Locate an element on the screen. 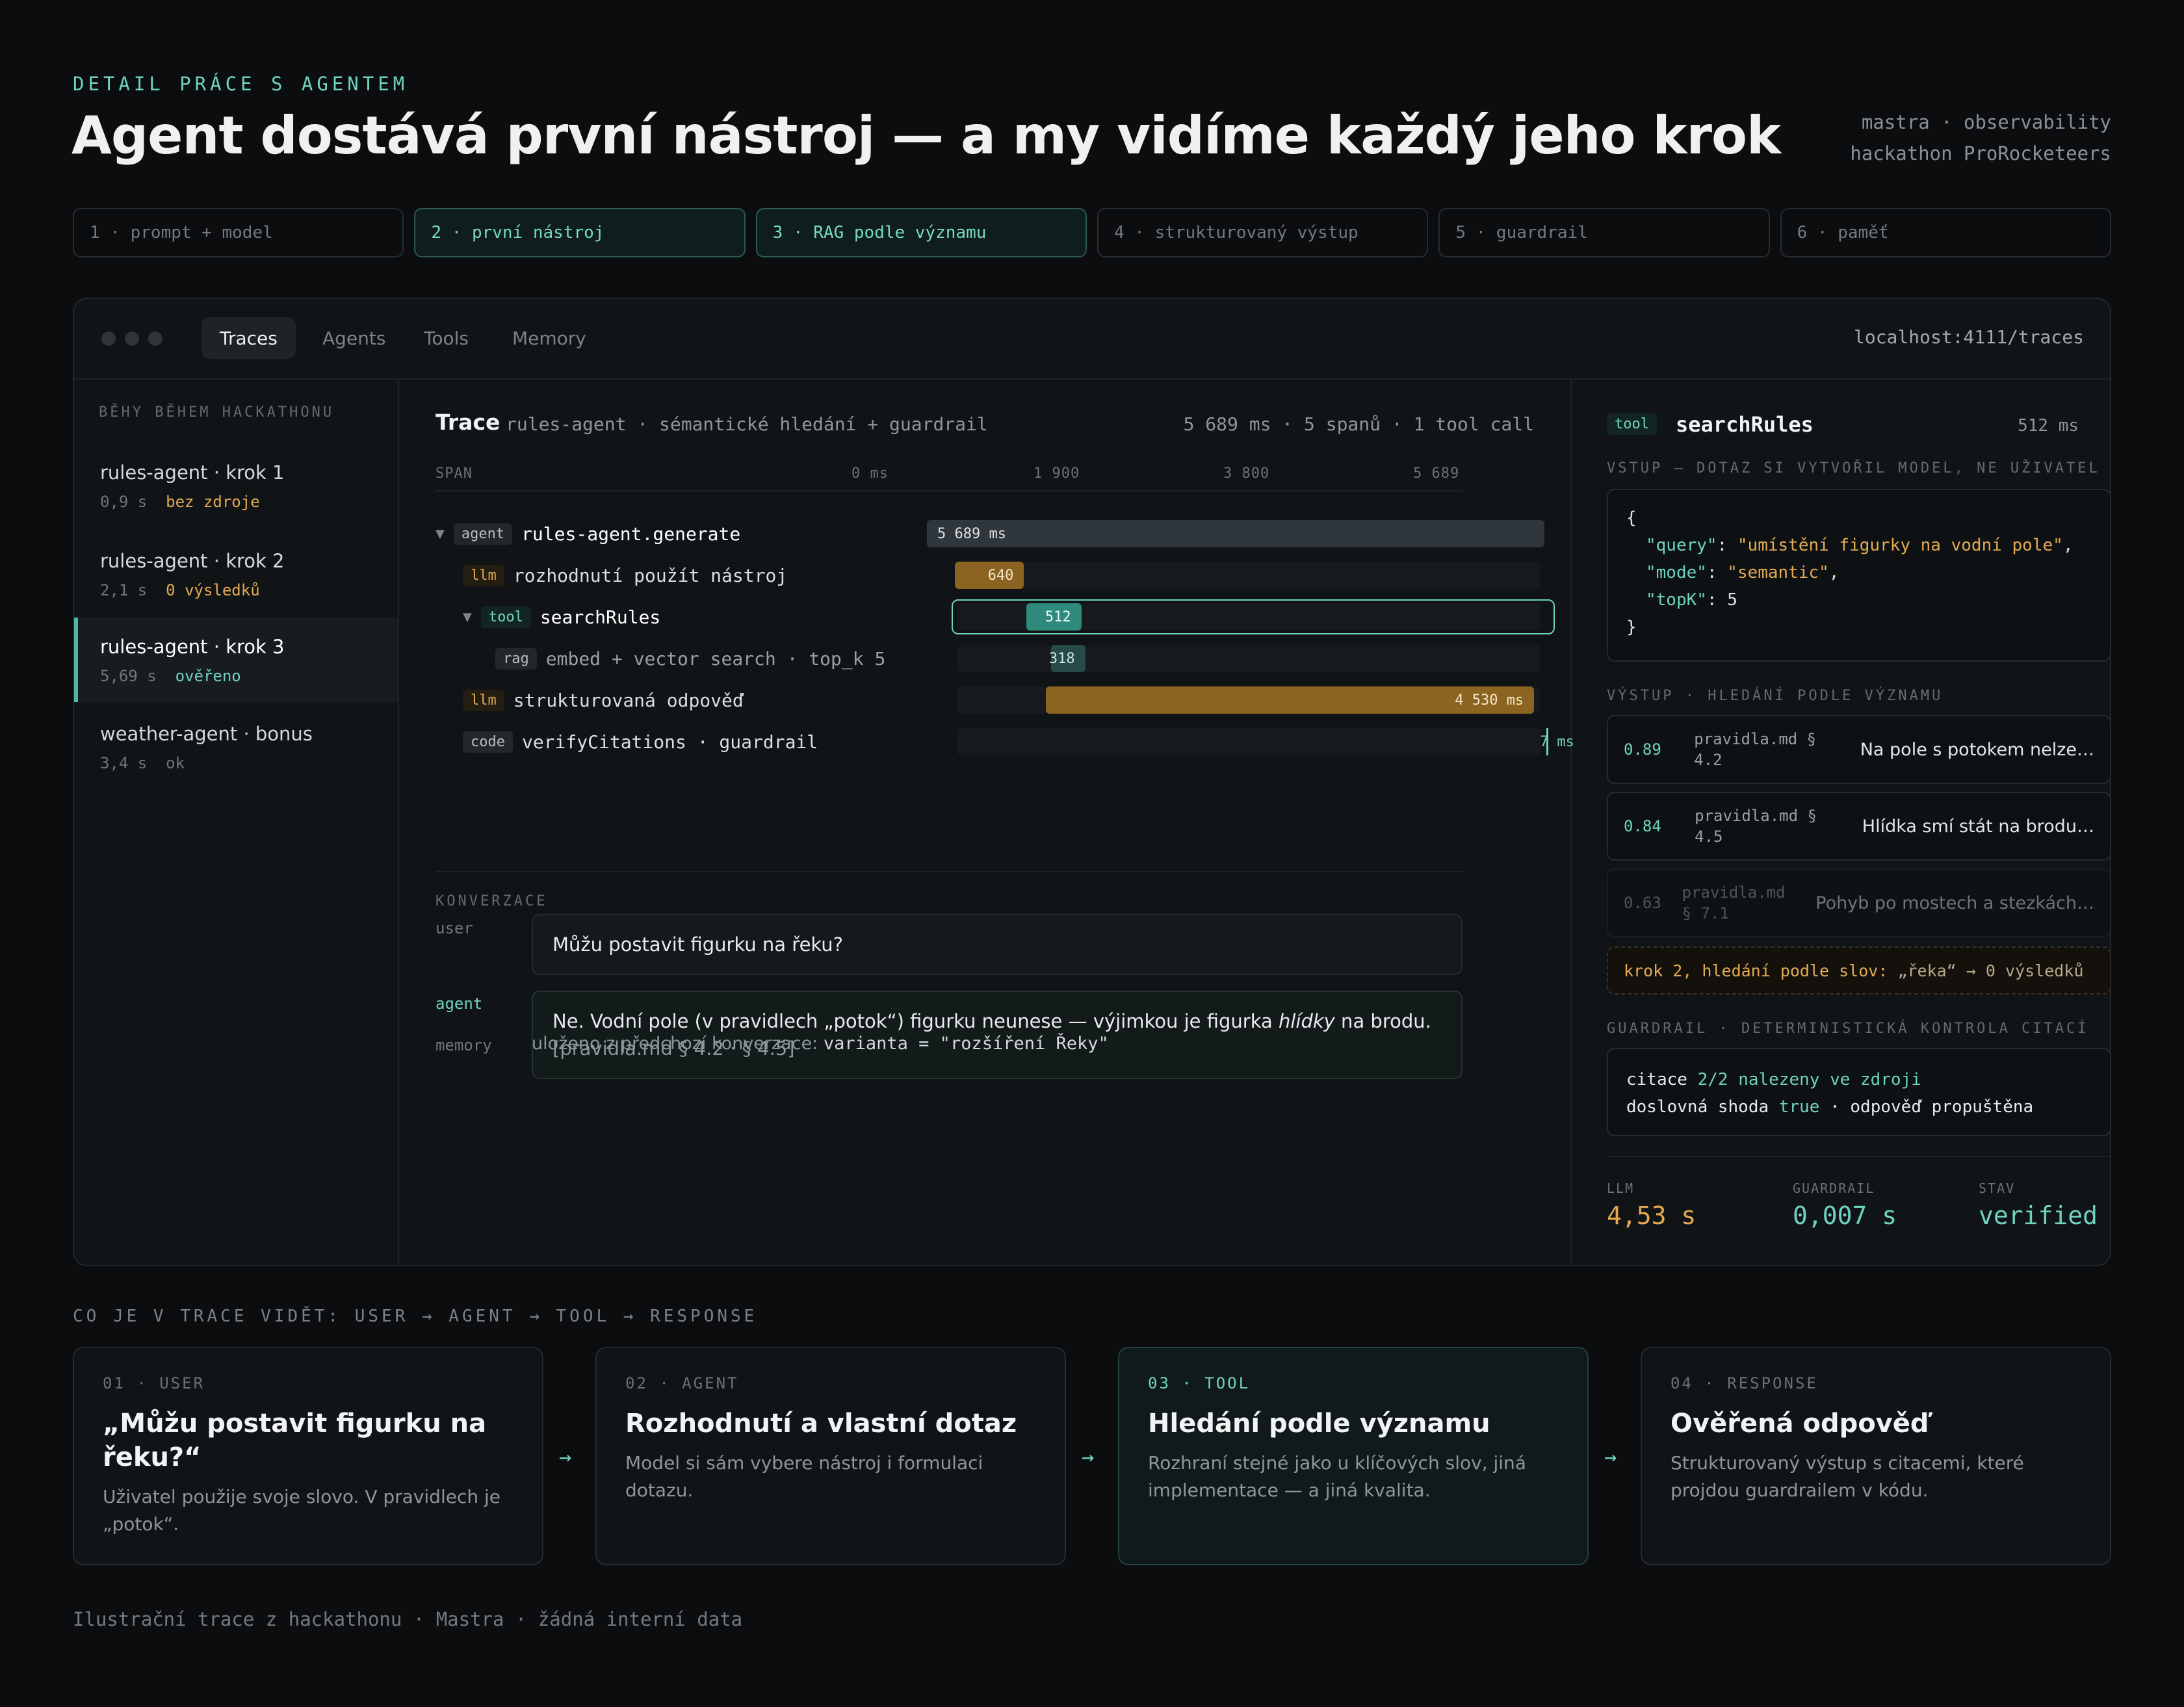 The height and width of the screenshot is (1707, 2184). metric-value: 4,53 s is located at coordinates (1652, 1215).